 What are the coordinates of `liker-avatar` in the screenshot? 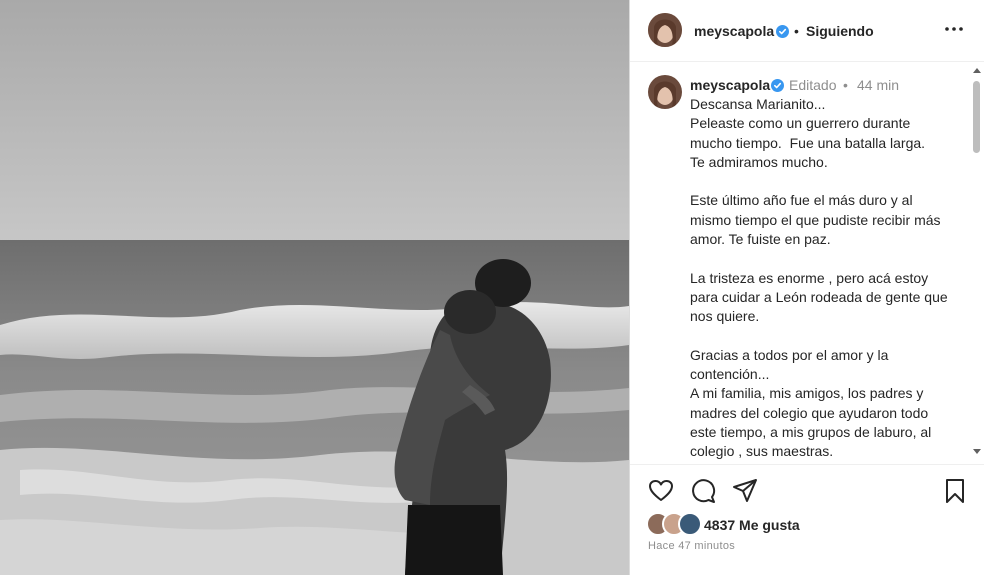 It's located at (690, 524).